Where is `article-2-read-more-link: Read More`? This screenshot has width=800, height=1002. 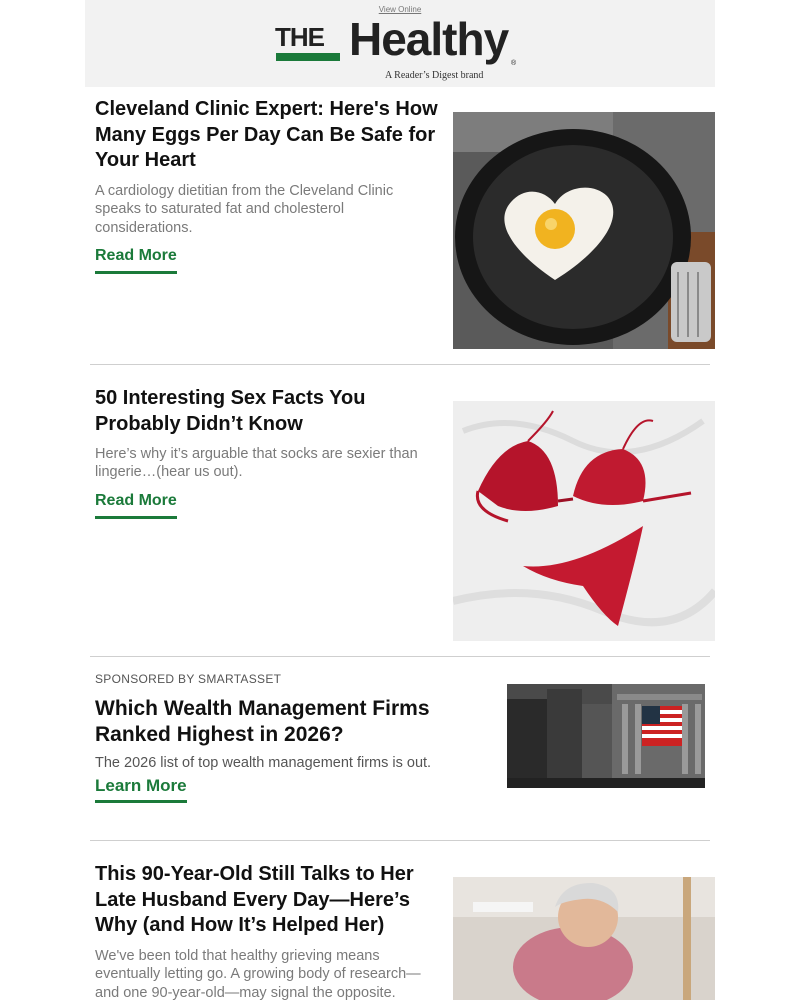
article-2-read-more-link: Read More is located at coordinates (136, 505).